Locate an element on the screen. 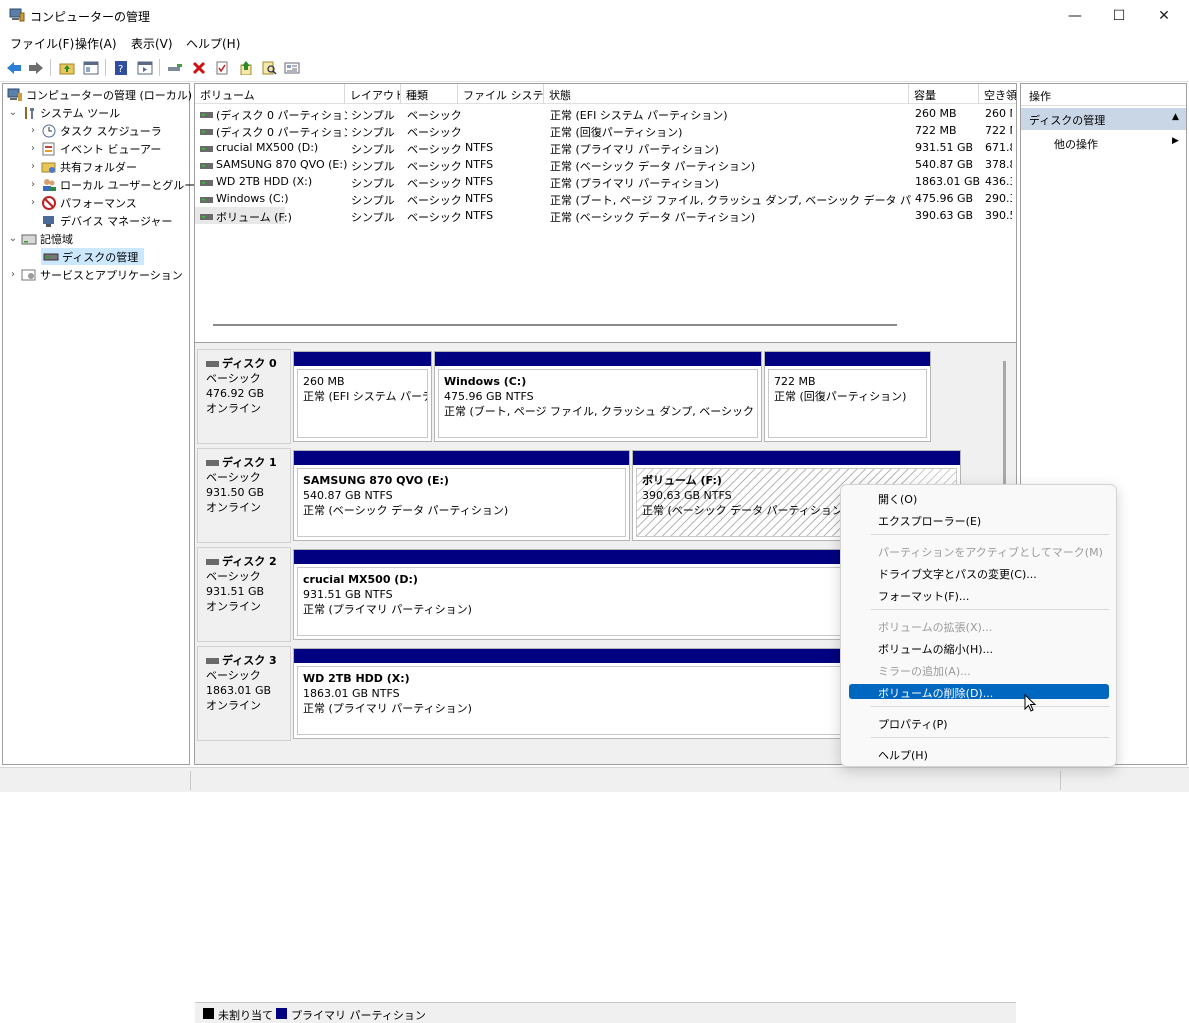 The image size is (1189, 1023). tree-item-event-viewer: › イベント ビューアー is located at coordinates (94, 148).